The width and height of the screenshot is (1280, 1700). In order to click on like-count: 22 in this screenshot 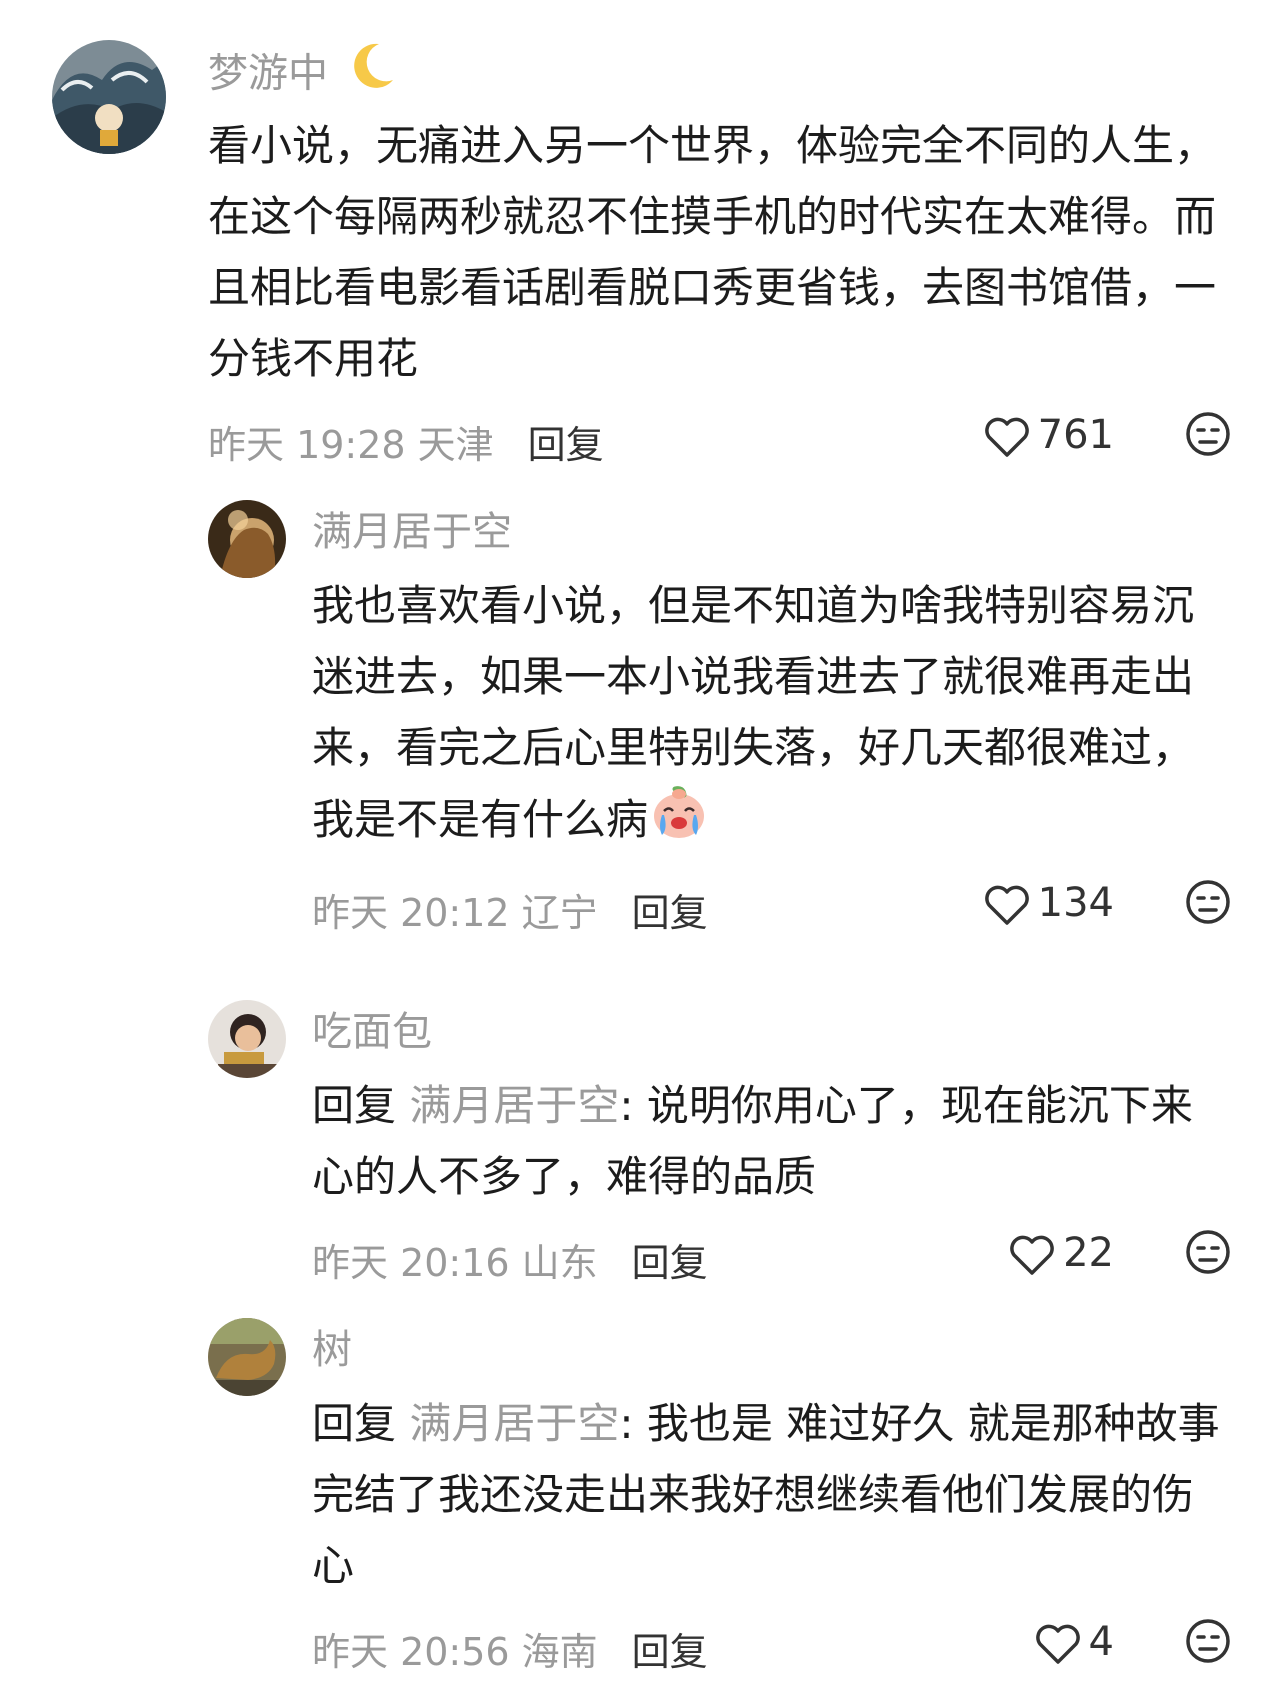, I will do `click(1088, 1253)`.